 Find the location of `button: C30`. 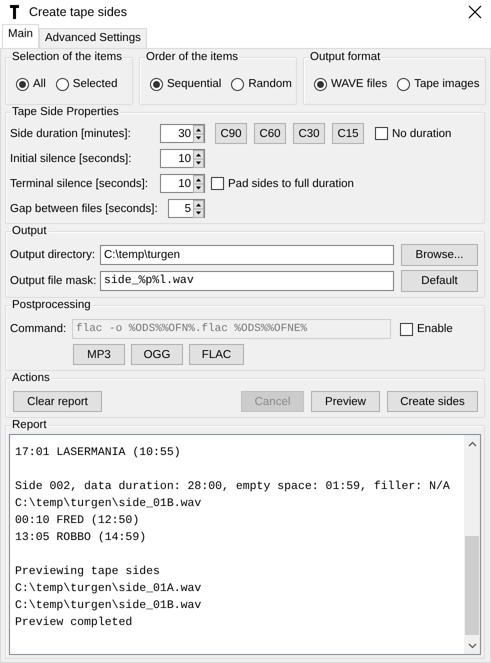

button: C30 is located at coordinates (309, 133).